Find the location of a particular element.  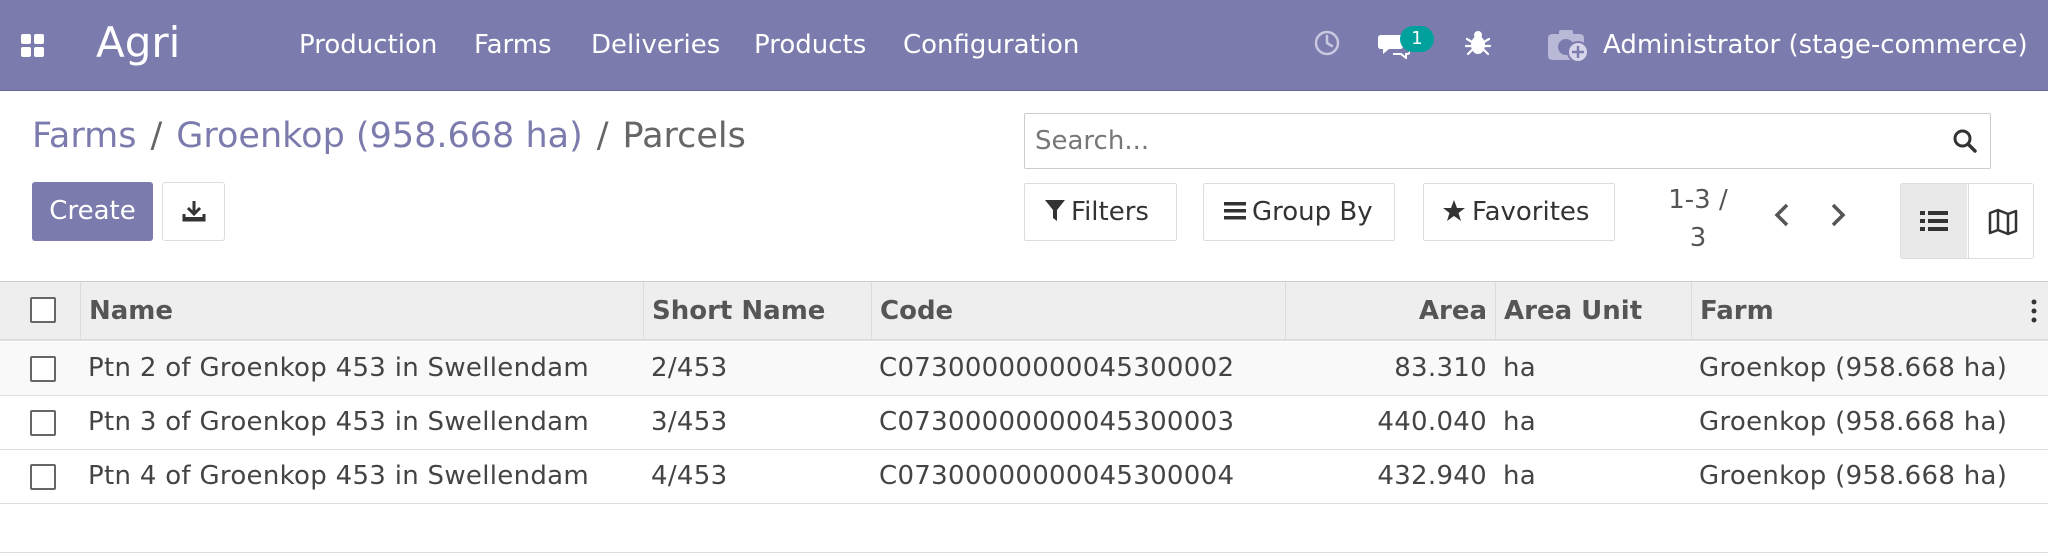

menu-production: Production is located at coordinates (368, 45).